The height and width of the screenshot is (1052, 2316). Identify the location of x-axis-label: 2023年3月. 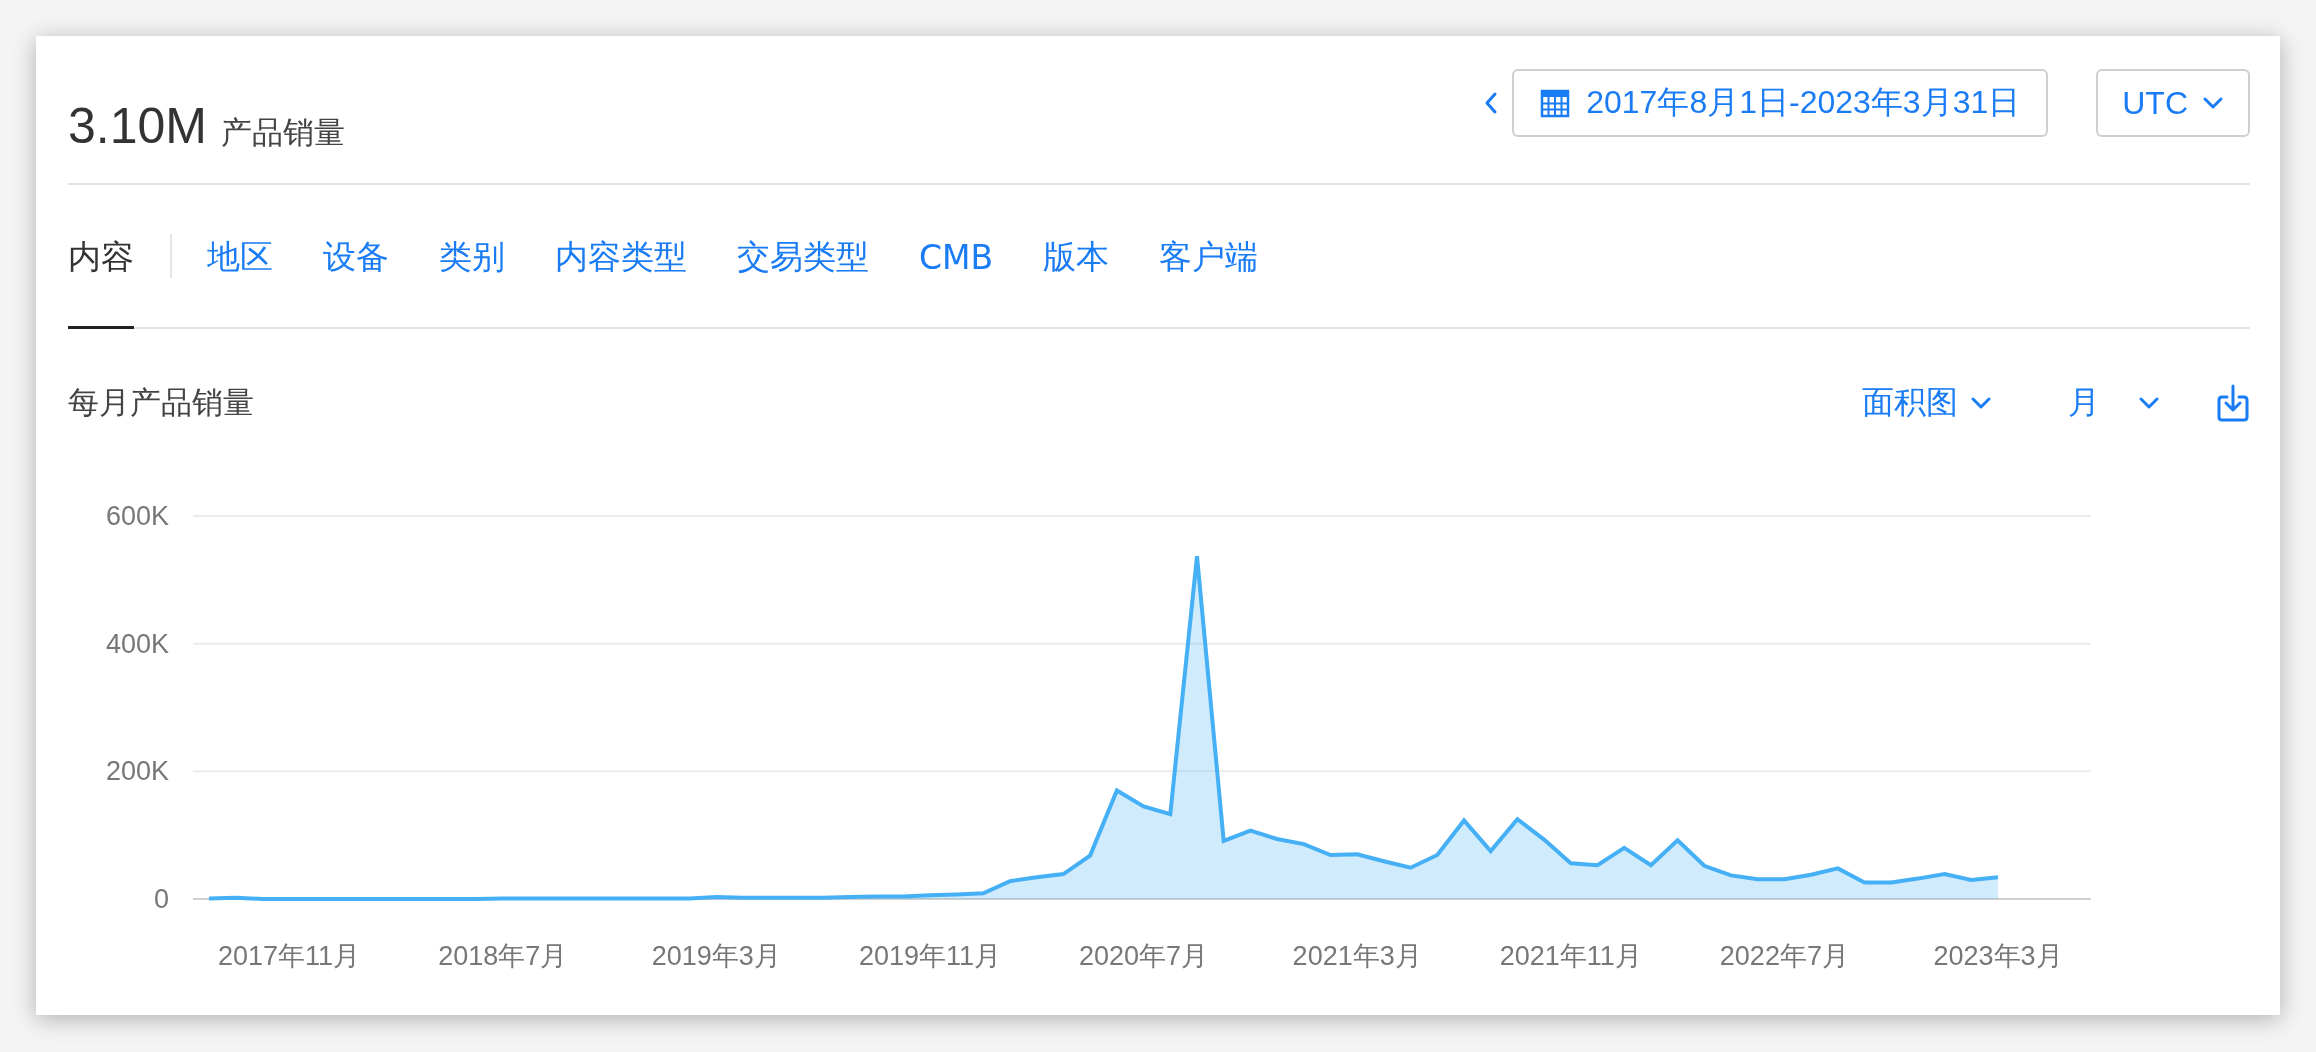
(1998, 956).